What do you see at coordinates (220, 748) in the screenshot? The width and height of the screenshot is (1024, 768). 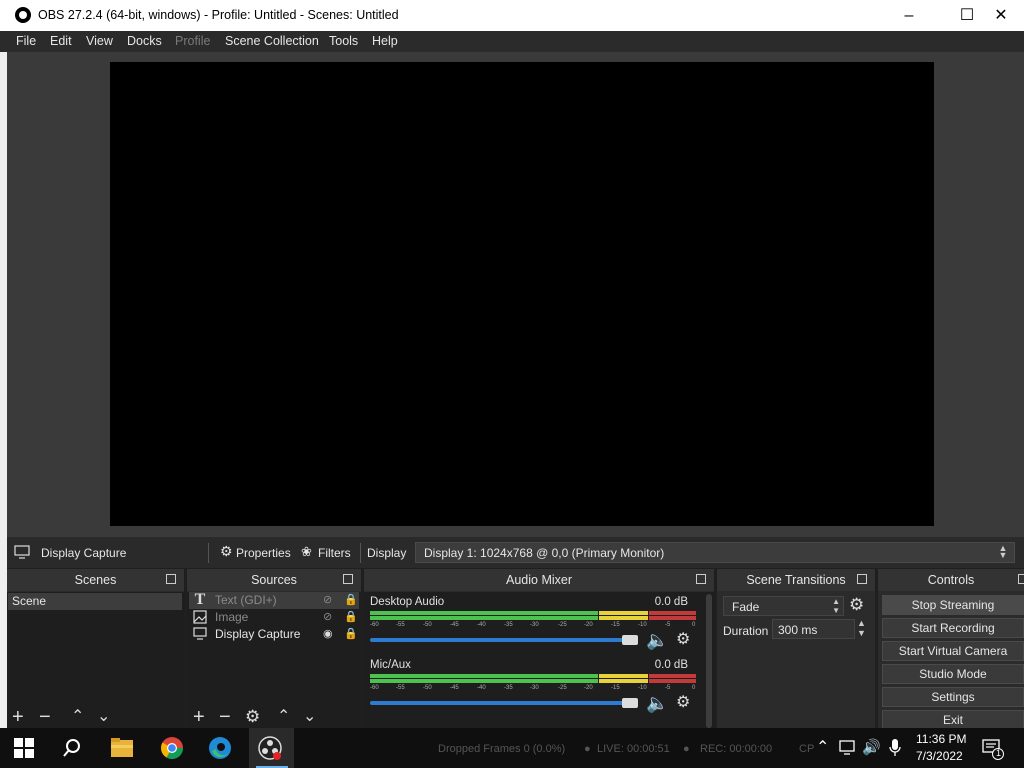 I see `edge-icon` at bounding box center [220, 748].